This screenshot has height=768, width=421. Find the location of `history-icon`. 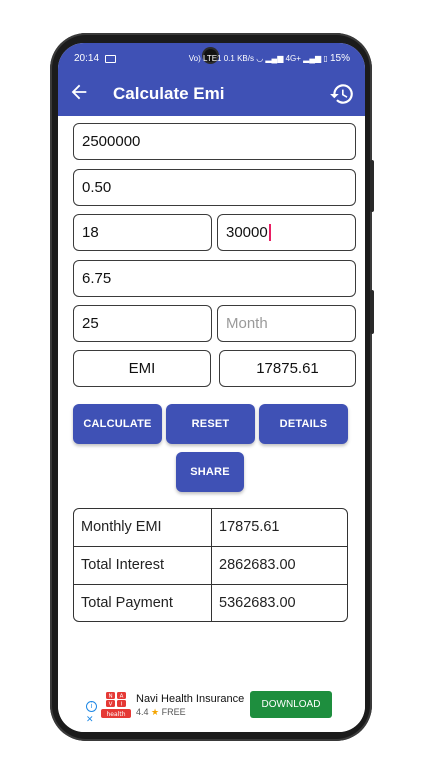

history-icon is located at coordinates (342, 94).